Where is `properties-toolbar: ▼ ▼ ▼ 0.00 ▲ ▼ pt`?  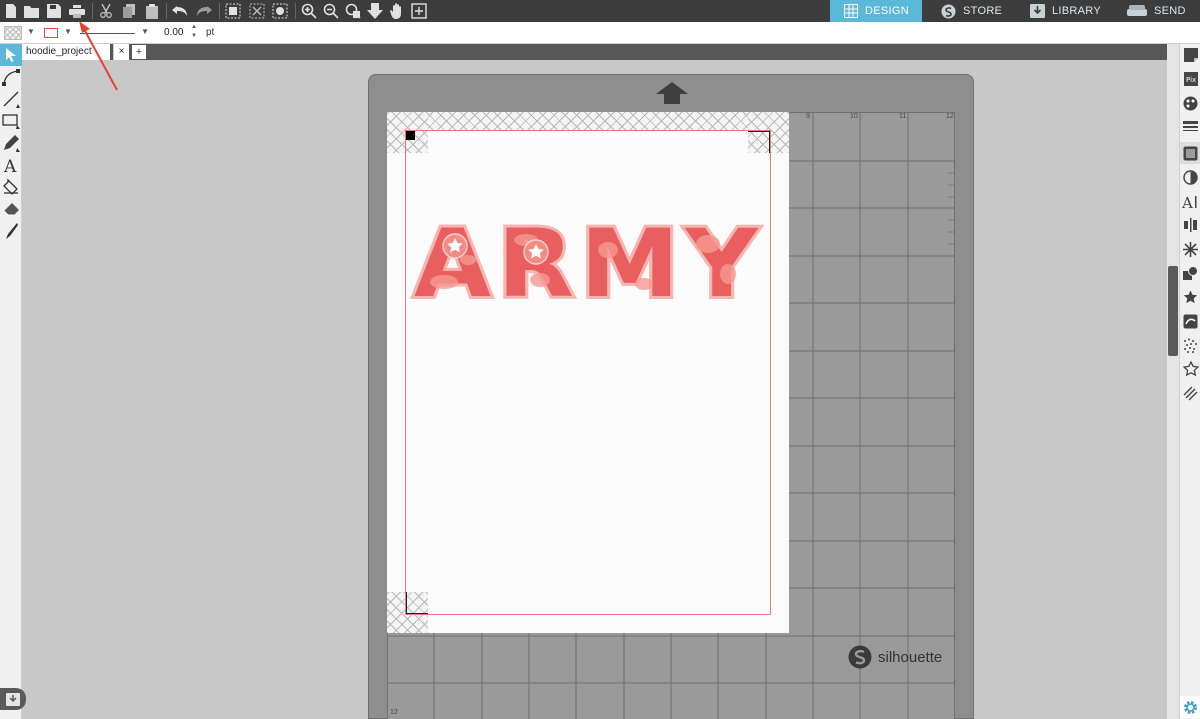
properties-toolbar: ▼ ▼ ▼ 0.00 ▲ ▼ pt is located at coordinates (600, 33).